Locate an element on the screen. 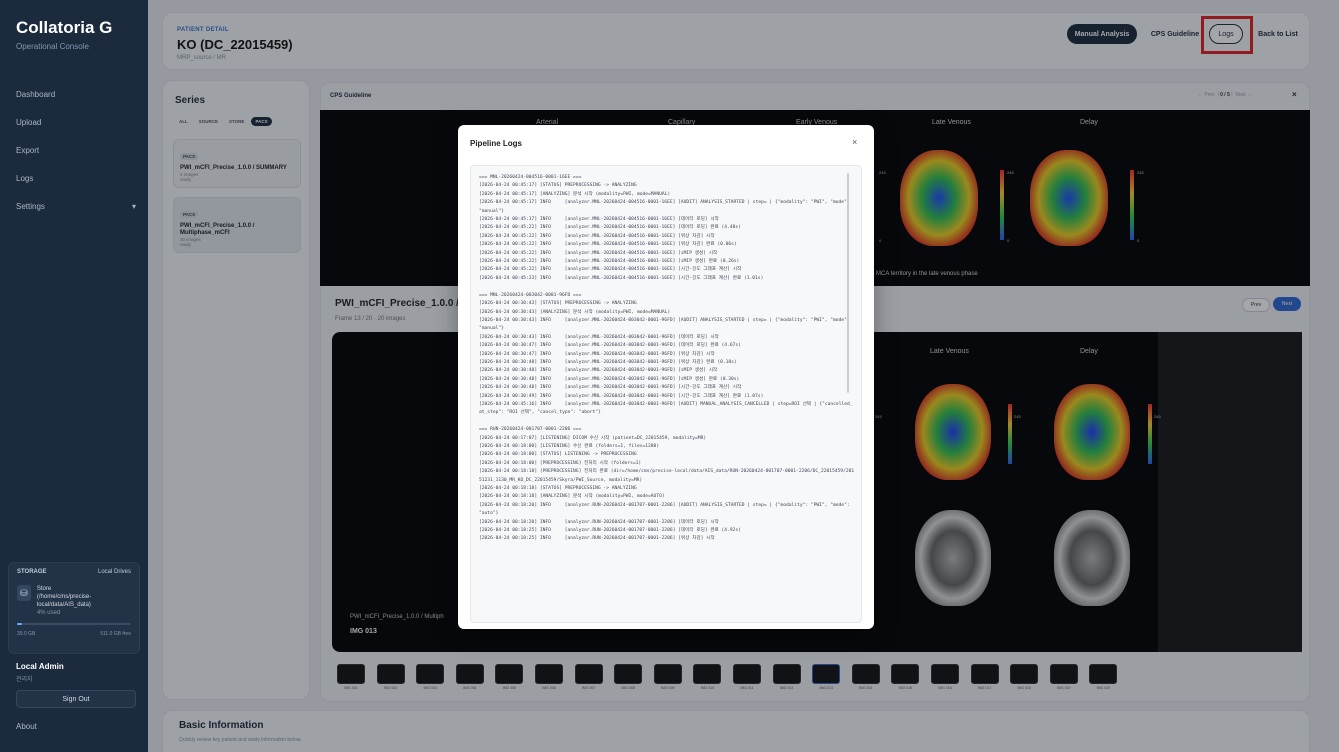 Image resolution: width=1339 pixels, height=752 pixels. close-icon: × is located at coordinates (854, 142).